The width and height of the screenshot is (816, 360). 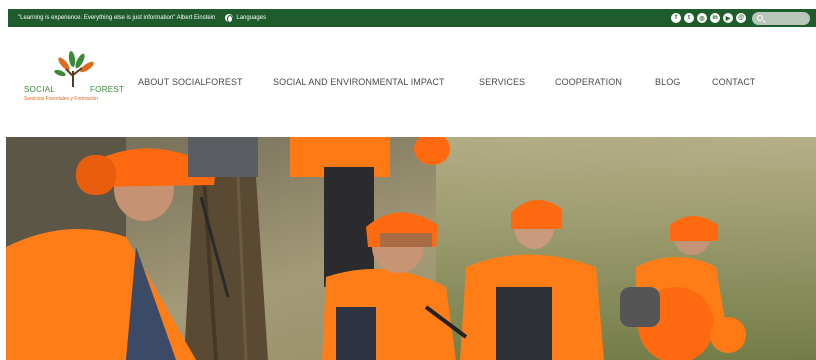 What do you see at coordinates (728, 18) in the screenshot?
I see `youtube-icon: ▶` at bounding box center [728, 18].